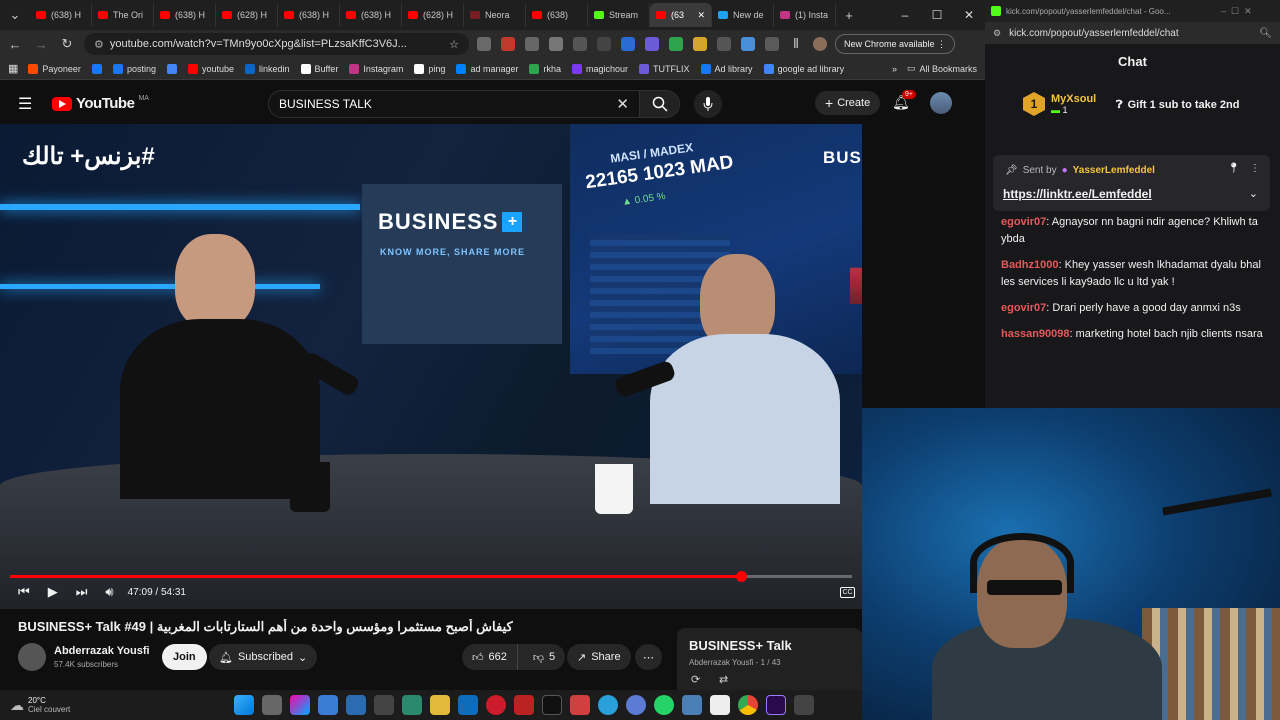  What do you see at coordinates (41, 44) in the screenshot?
I see `forward-icon: →` at bounding box center [41, 44].